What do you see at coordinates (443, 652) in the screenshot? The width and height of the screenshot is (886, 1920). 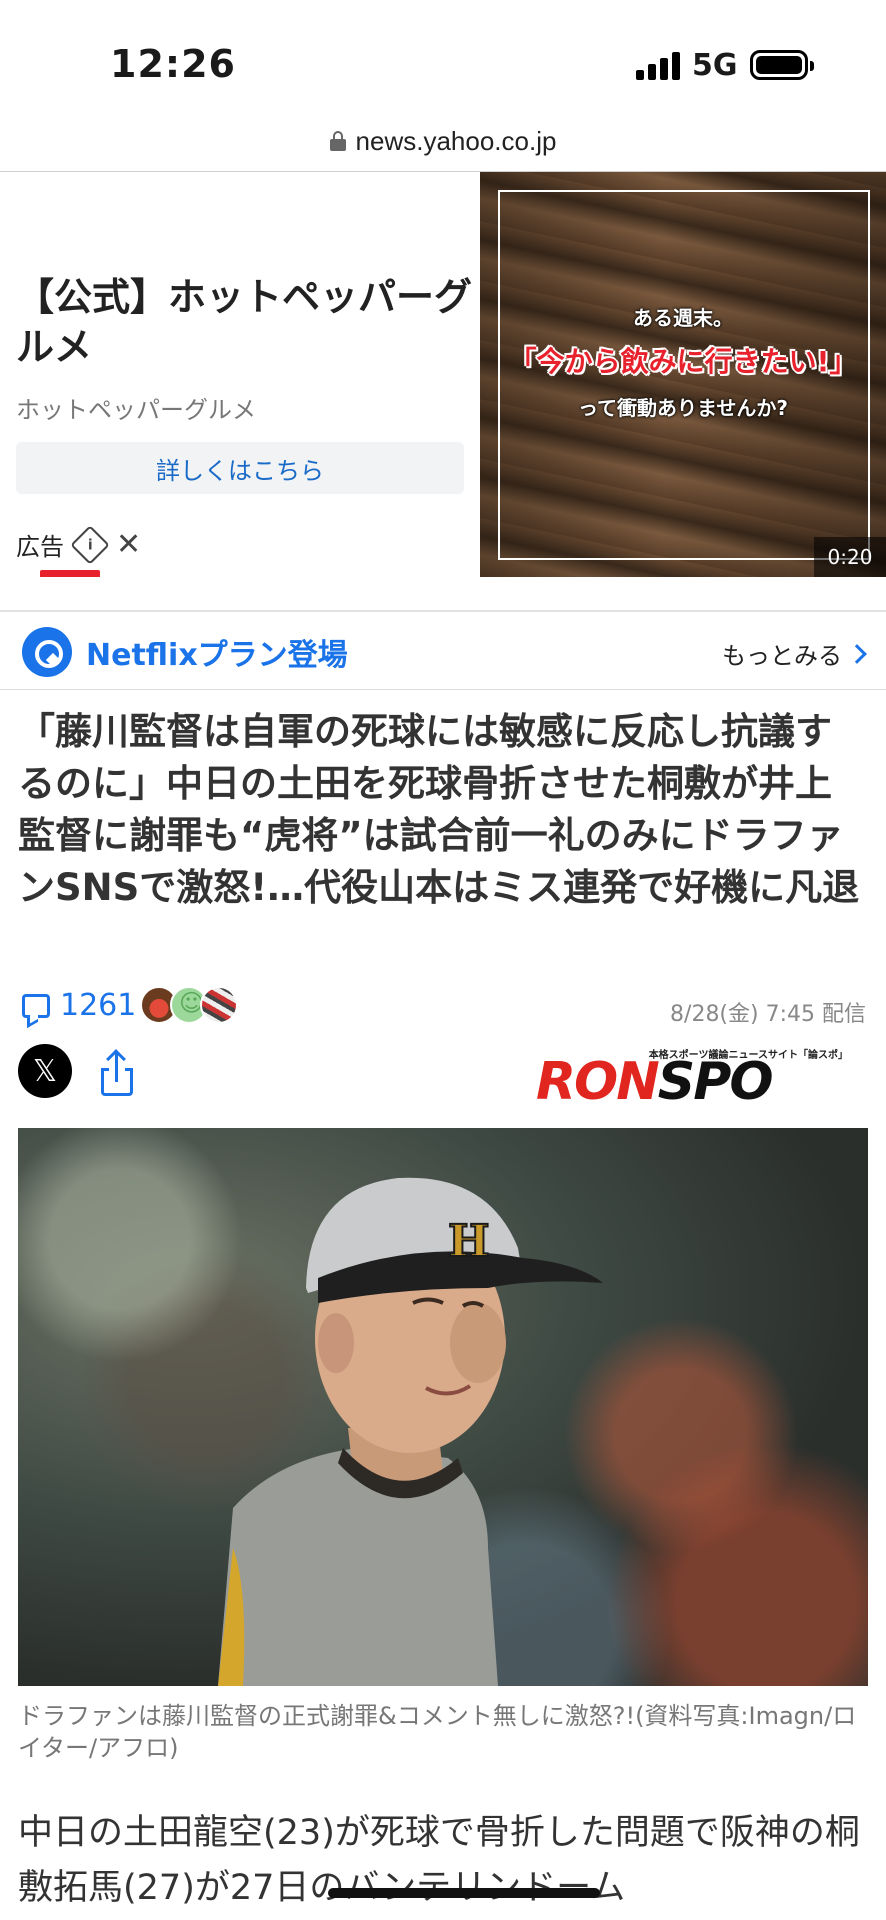 I see `promo-banner: Netflixプラン登場 もっとみる` at bounding box center [443, 652].